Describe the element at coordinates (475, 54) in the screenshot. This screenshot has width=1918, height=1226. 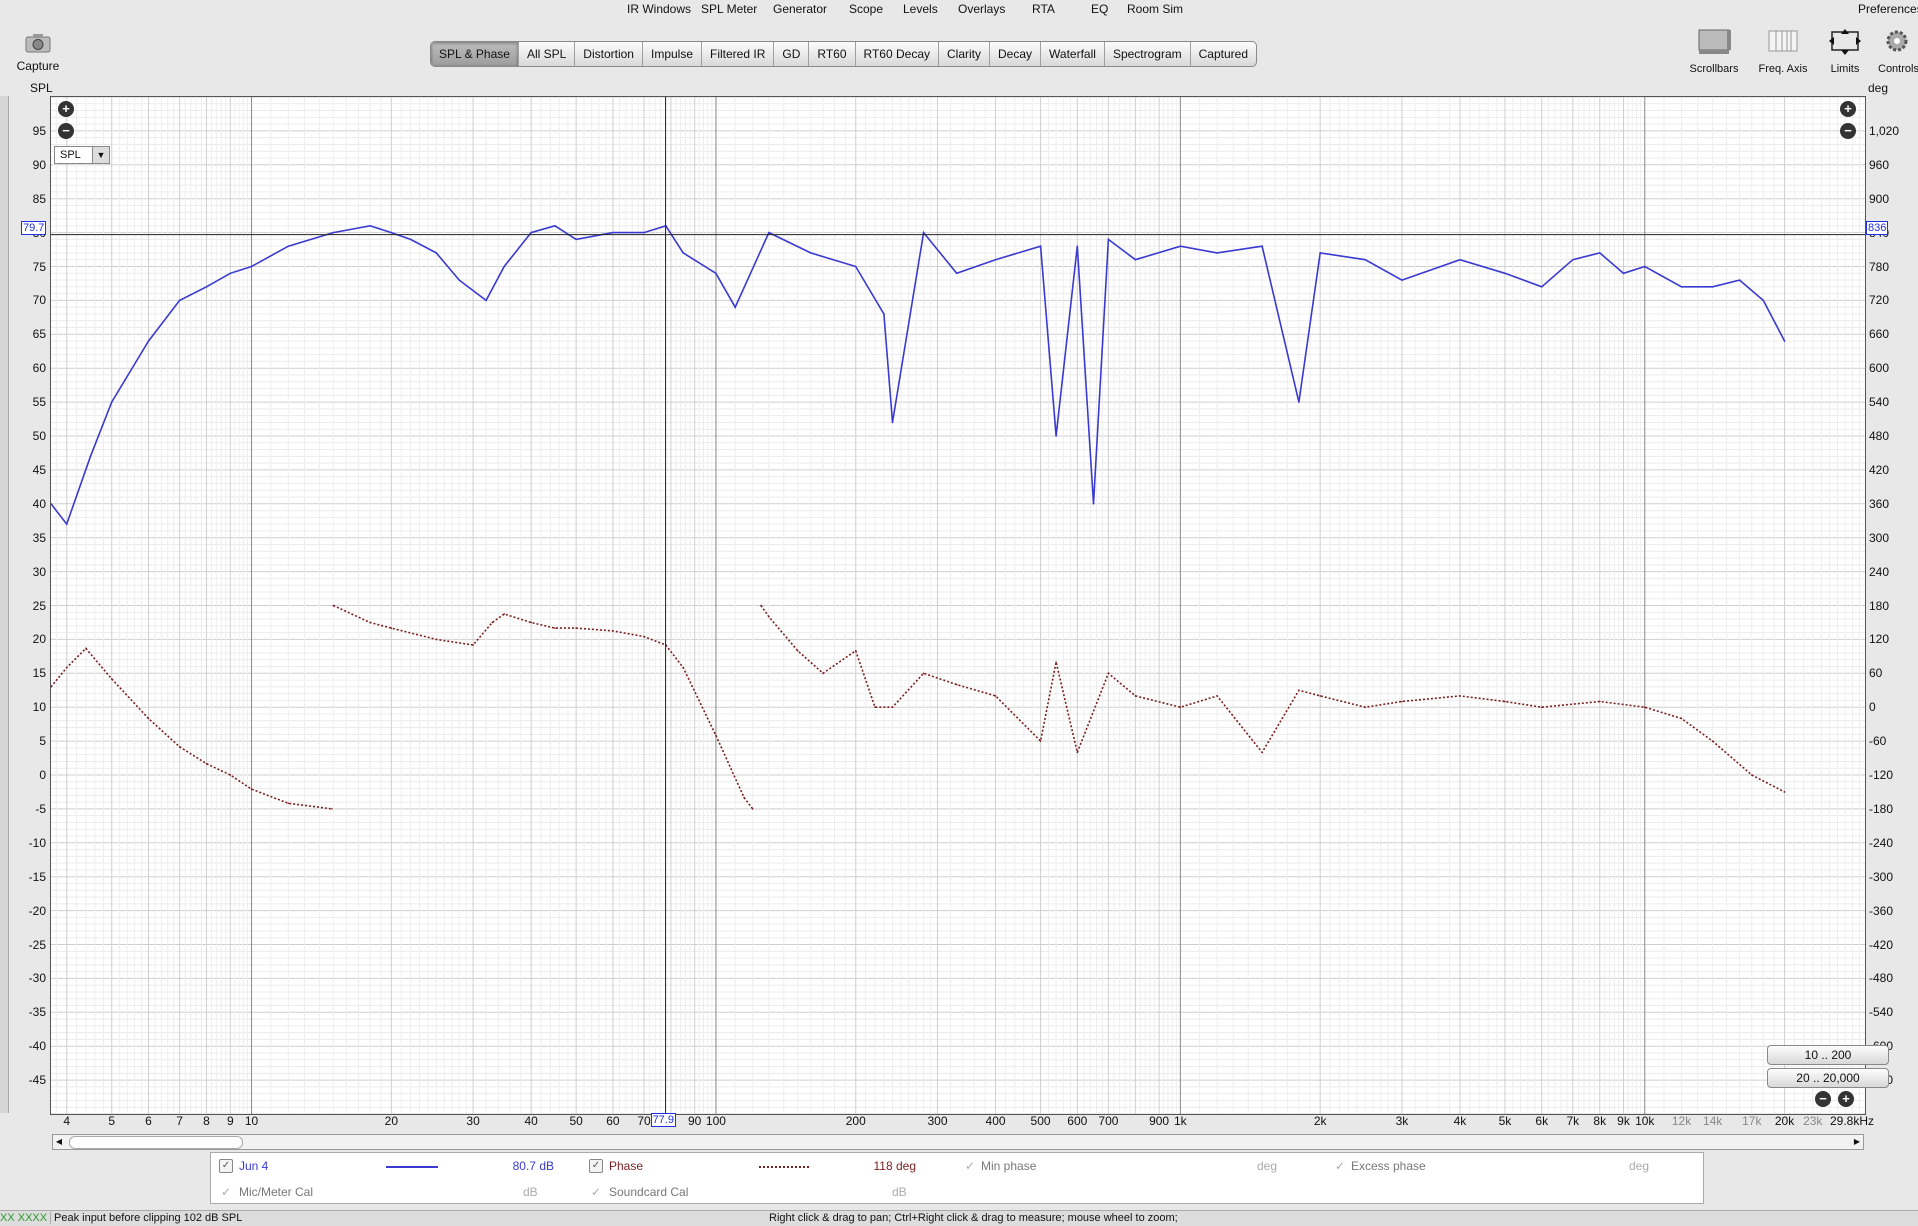
I see `tab-spl-phase: SPL & Phase` at that location.